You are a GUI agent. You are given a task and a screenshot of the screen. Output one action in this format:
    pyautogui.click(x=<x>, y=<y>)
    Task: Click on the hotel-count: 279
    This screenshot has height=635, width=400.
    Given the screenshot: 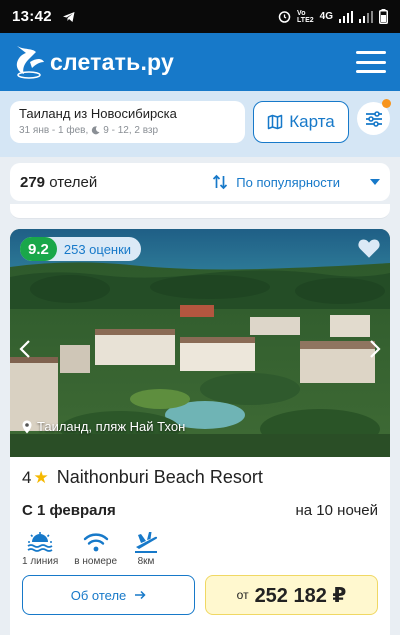 What is the action you would take?
    pyautogui.click(x=33, y=182)
    